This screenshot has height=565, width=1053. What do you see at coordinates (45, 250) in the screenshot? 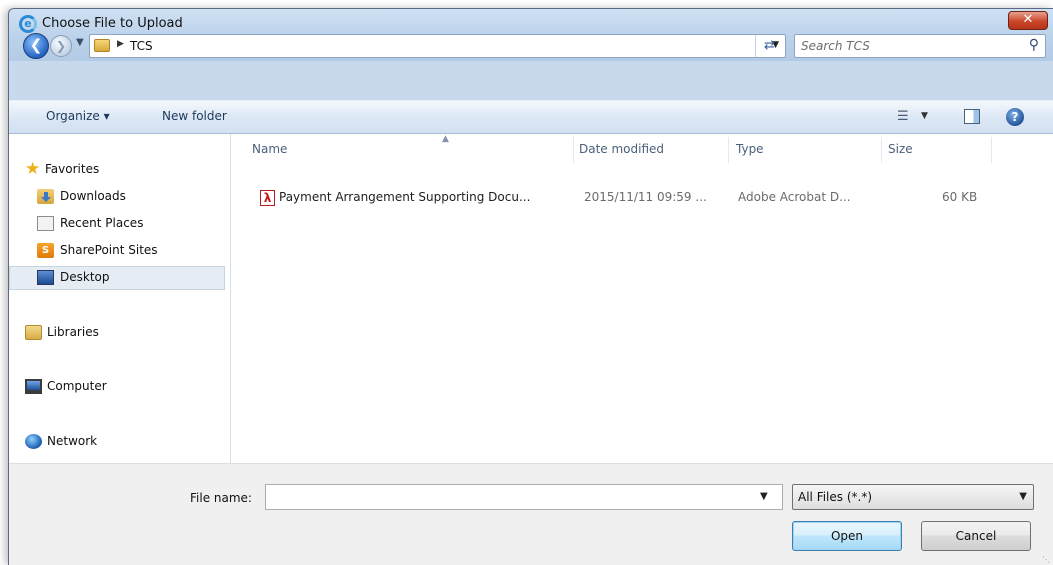
I see `sharepoint-icon: S` at bounding box center [45, 250].